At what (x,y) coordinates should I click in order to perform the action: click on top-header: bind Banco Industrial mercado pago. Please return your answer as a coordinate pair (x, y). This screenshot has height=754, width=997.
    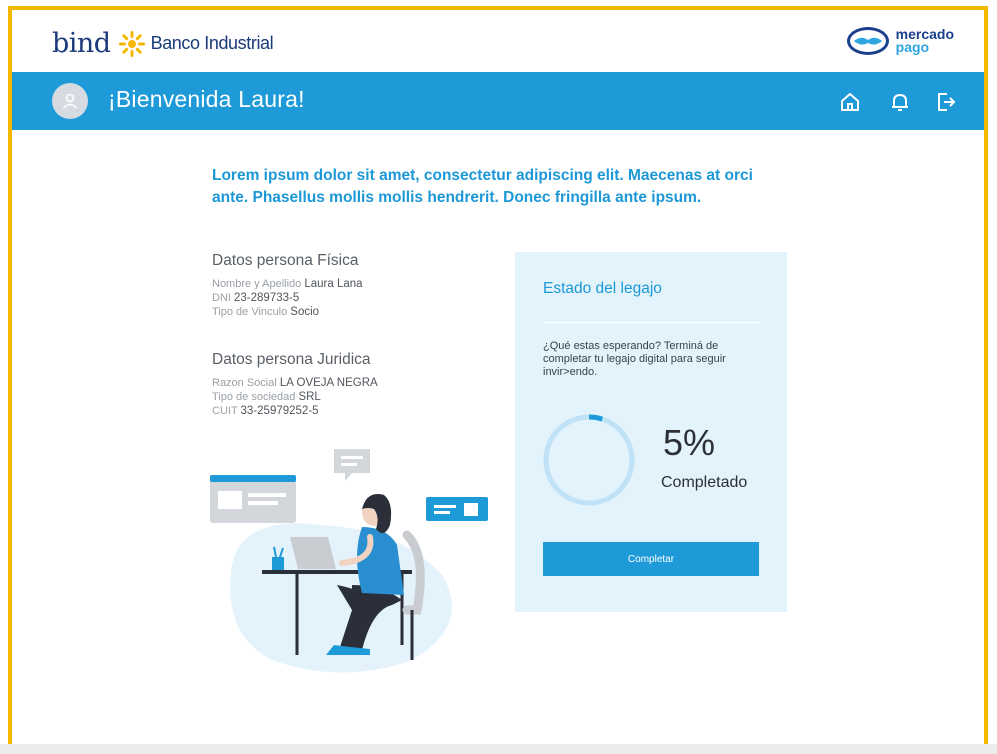
    Looking at the image, I should click on (498, 41).